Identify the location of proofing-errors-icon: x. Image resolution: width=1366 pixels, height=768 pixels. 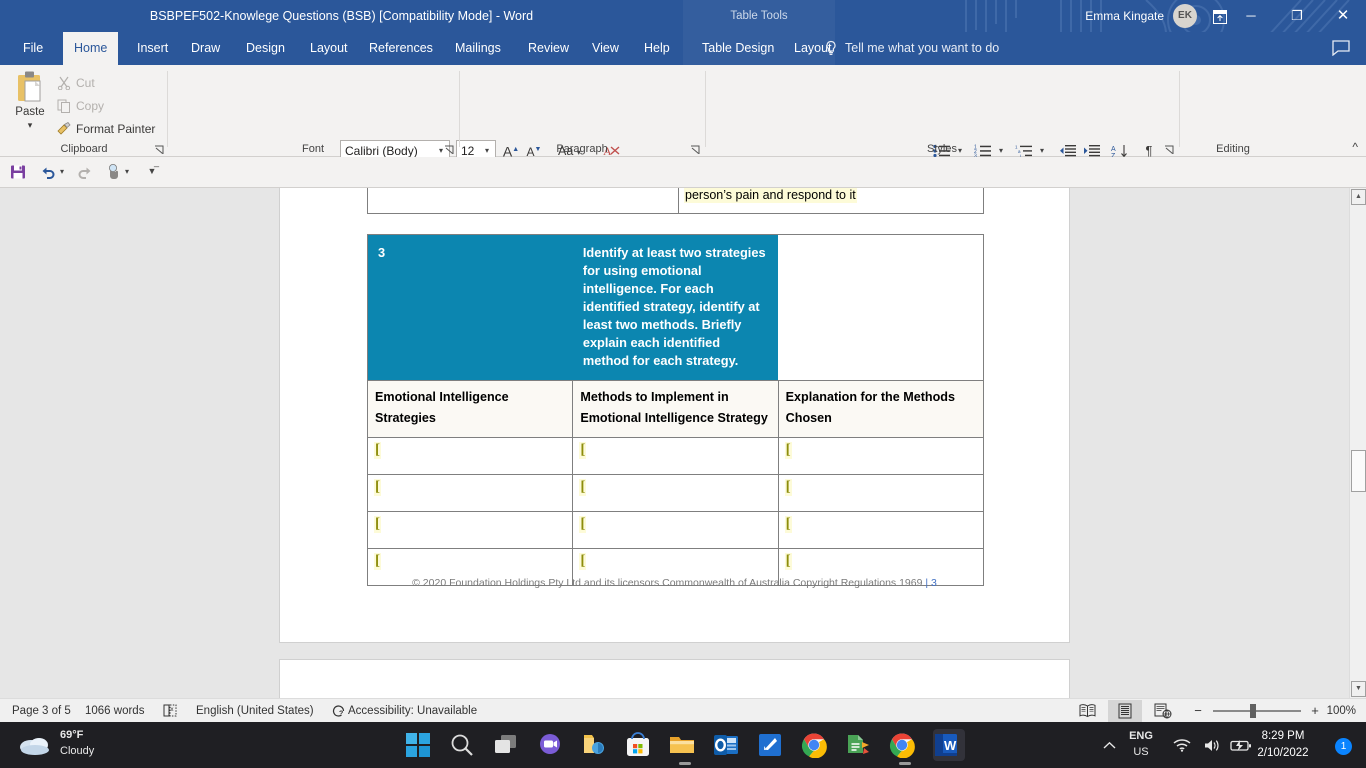
(170, 711).